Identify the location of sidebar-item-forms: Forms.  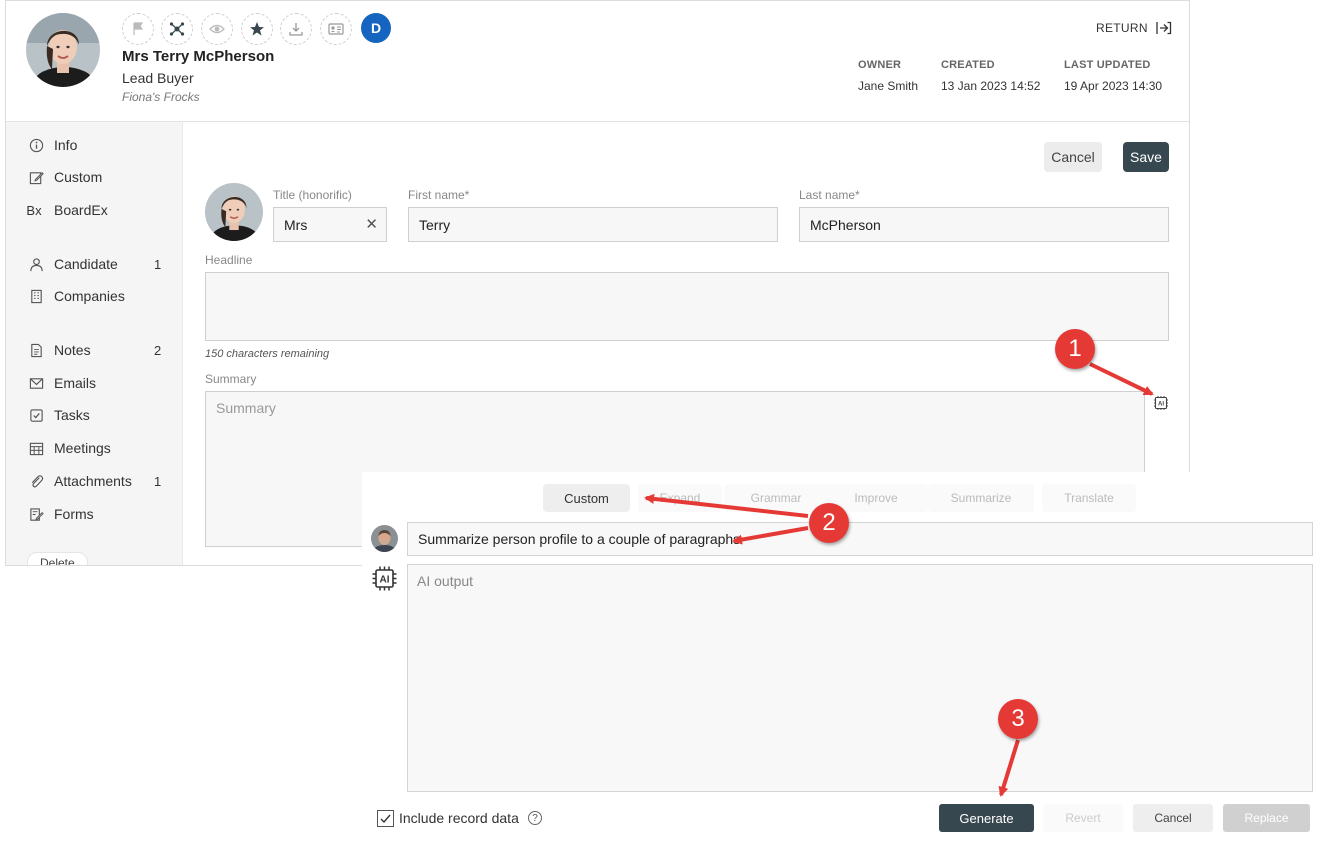
(94, 514).